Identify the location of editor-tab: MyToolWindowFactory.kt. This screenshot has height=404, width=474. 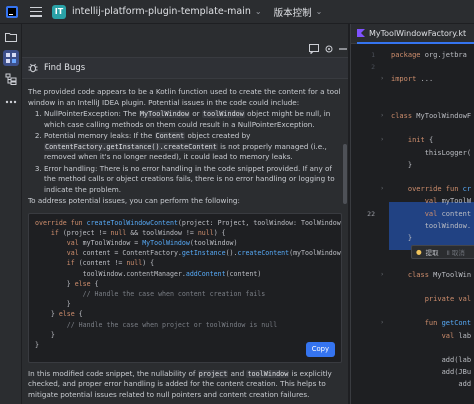
(415, 34).